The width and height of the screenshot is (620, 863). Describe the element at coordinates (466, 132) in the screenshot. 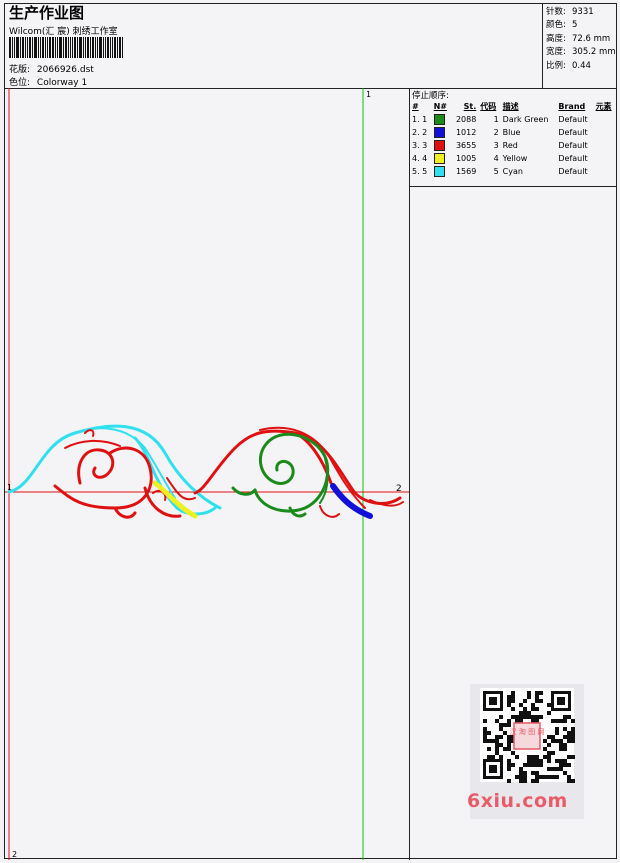

I see `stitch-count: 1012` at that location.